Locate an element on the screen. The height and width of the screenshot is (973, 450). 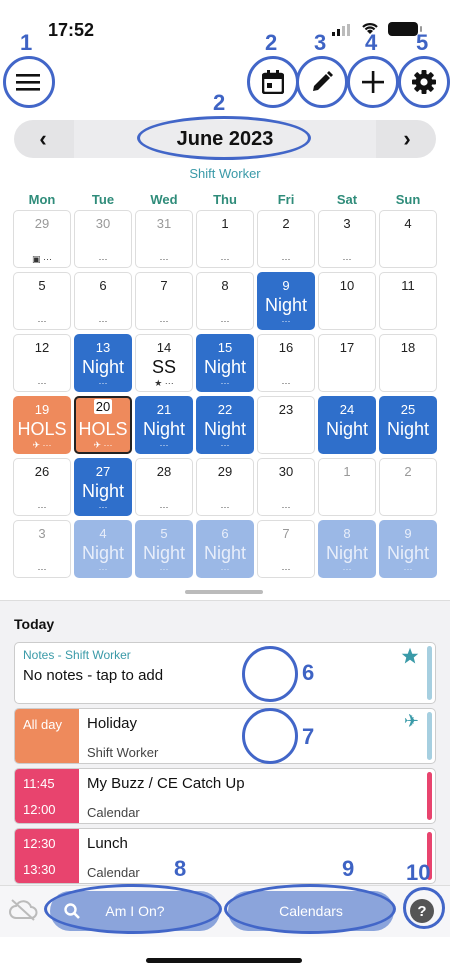
day-cell: 10 is located at coordinates (347, 301).